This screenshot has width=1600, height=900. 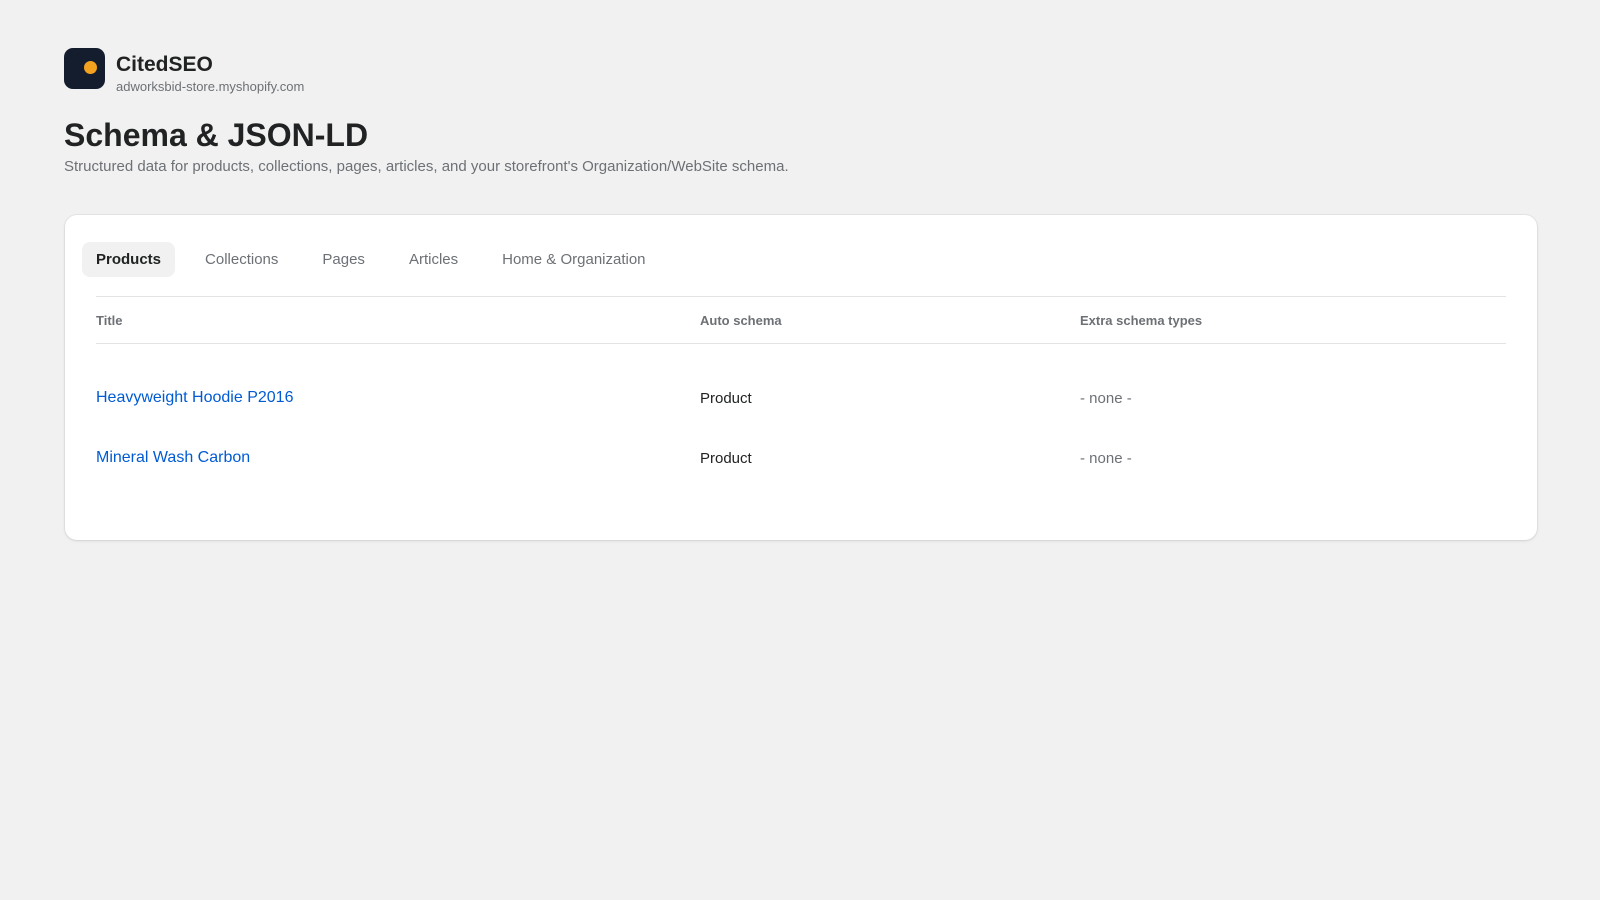 I want to click on row-title-cell: Mineral Wash Carbon, so click(x=398, y=458).